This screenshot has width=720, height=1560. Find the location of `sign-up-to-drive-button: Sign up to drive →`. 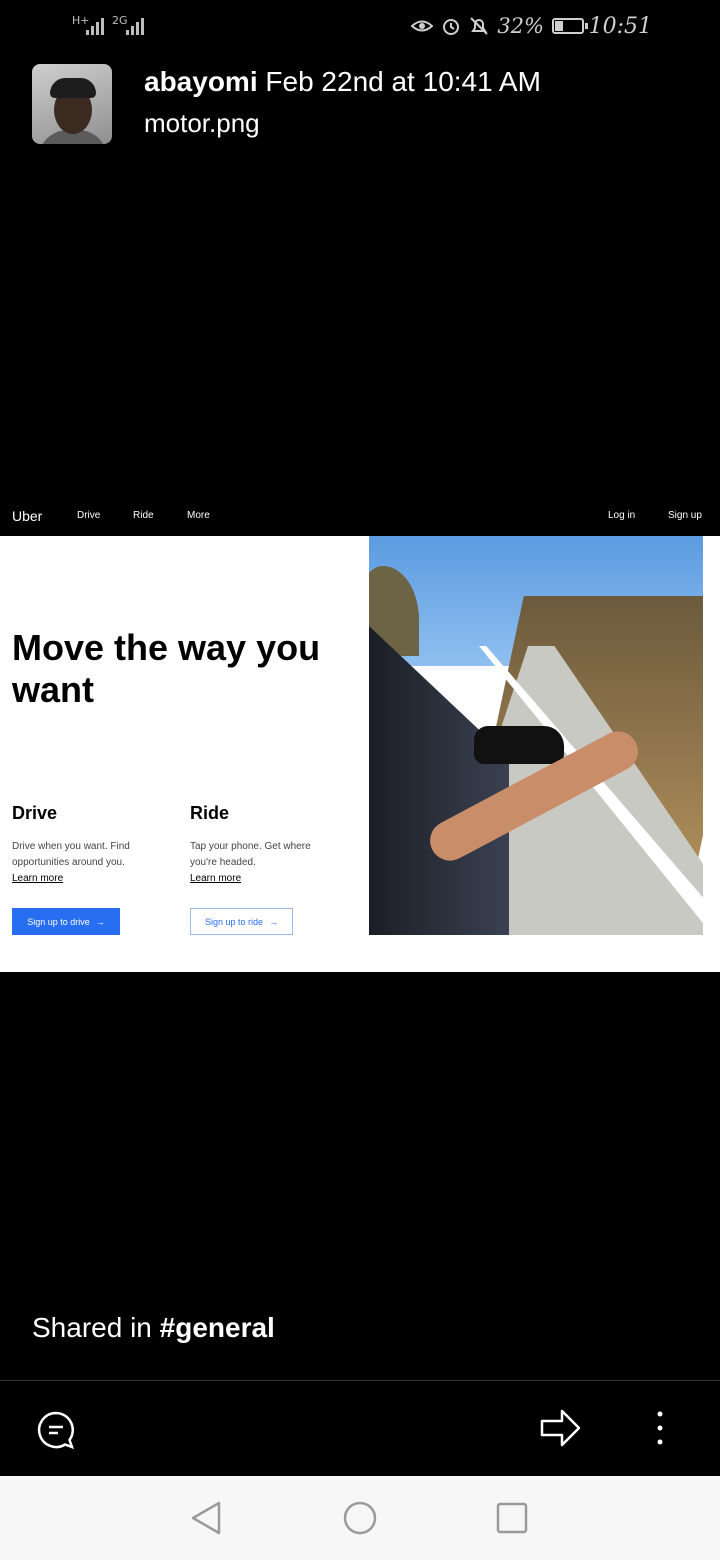

sign-up-to-drive-button: Sign up to drive → is located at coordinates (66, 921).